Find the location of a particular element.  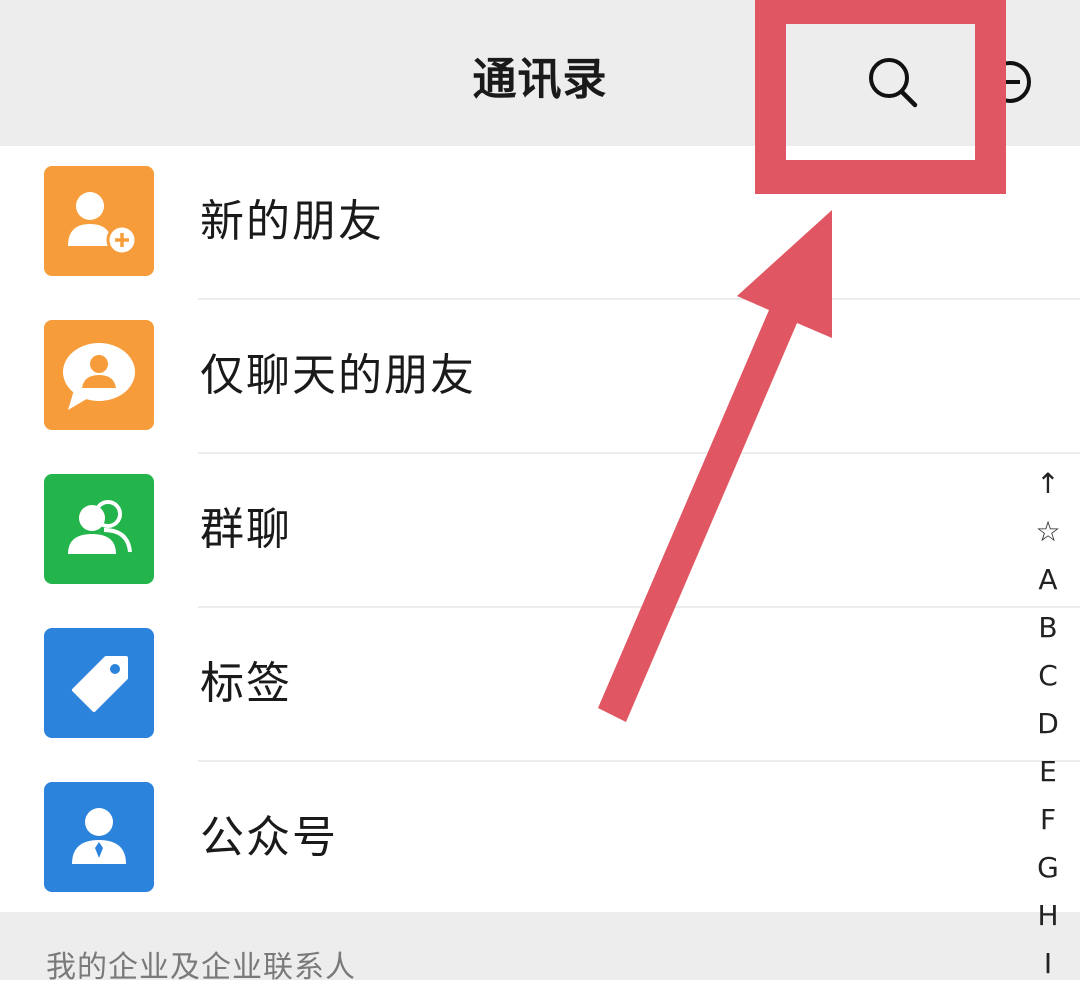

section-title: 我的企业及企业联系人 is located at coordinates (201, 967).